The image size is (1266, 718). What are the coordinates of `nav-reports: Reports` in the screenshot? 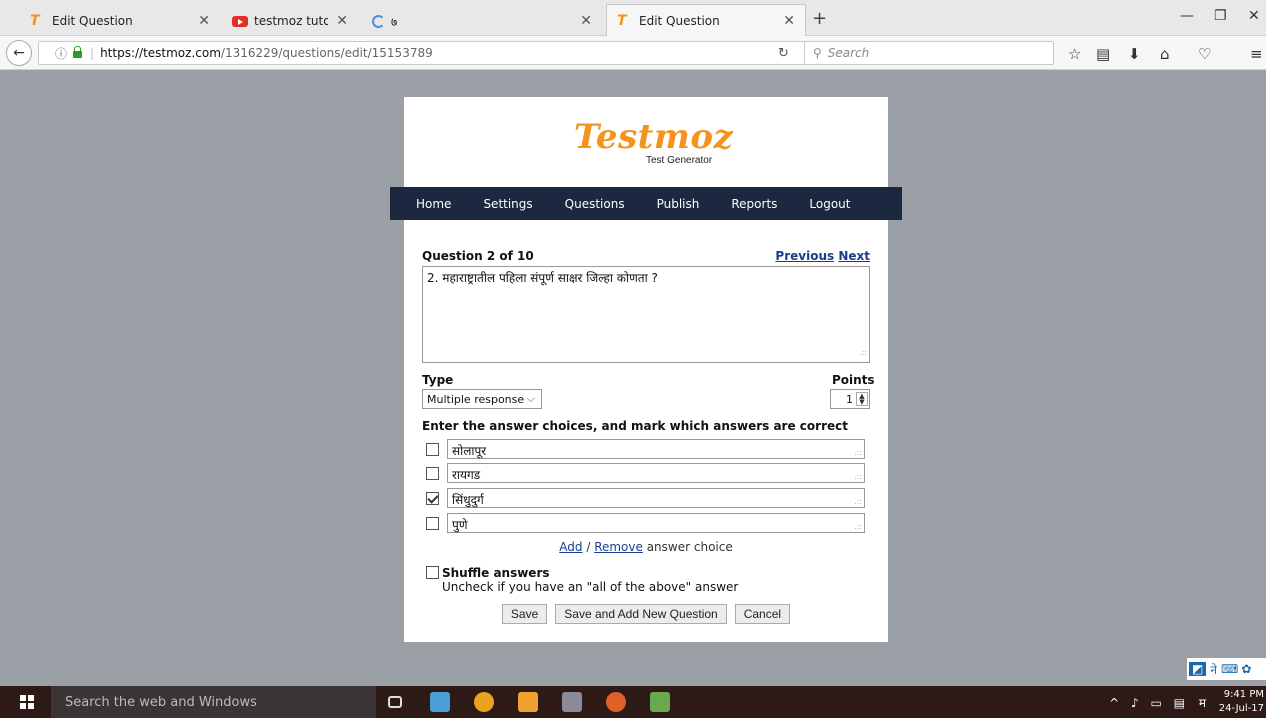 It's located at (754, 204).